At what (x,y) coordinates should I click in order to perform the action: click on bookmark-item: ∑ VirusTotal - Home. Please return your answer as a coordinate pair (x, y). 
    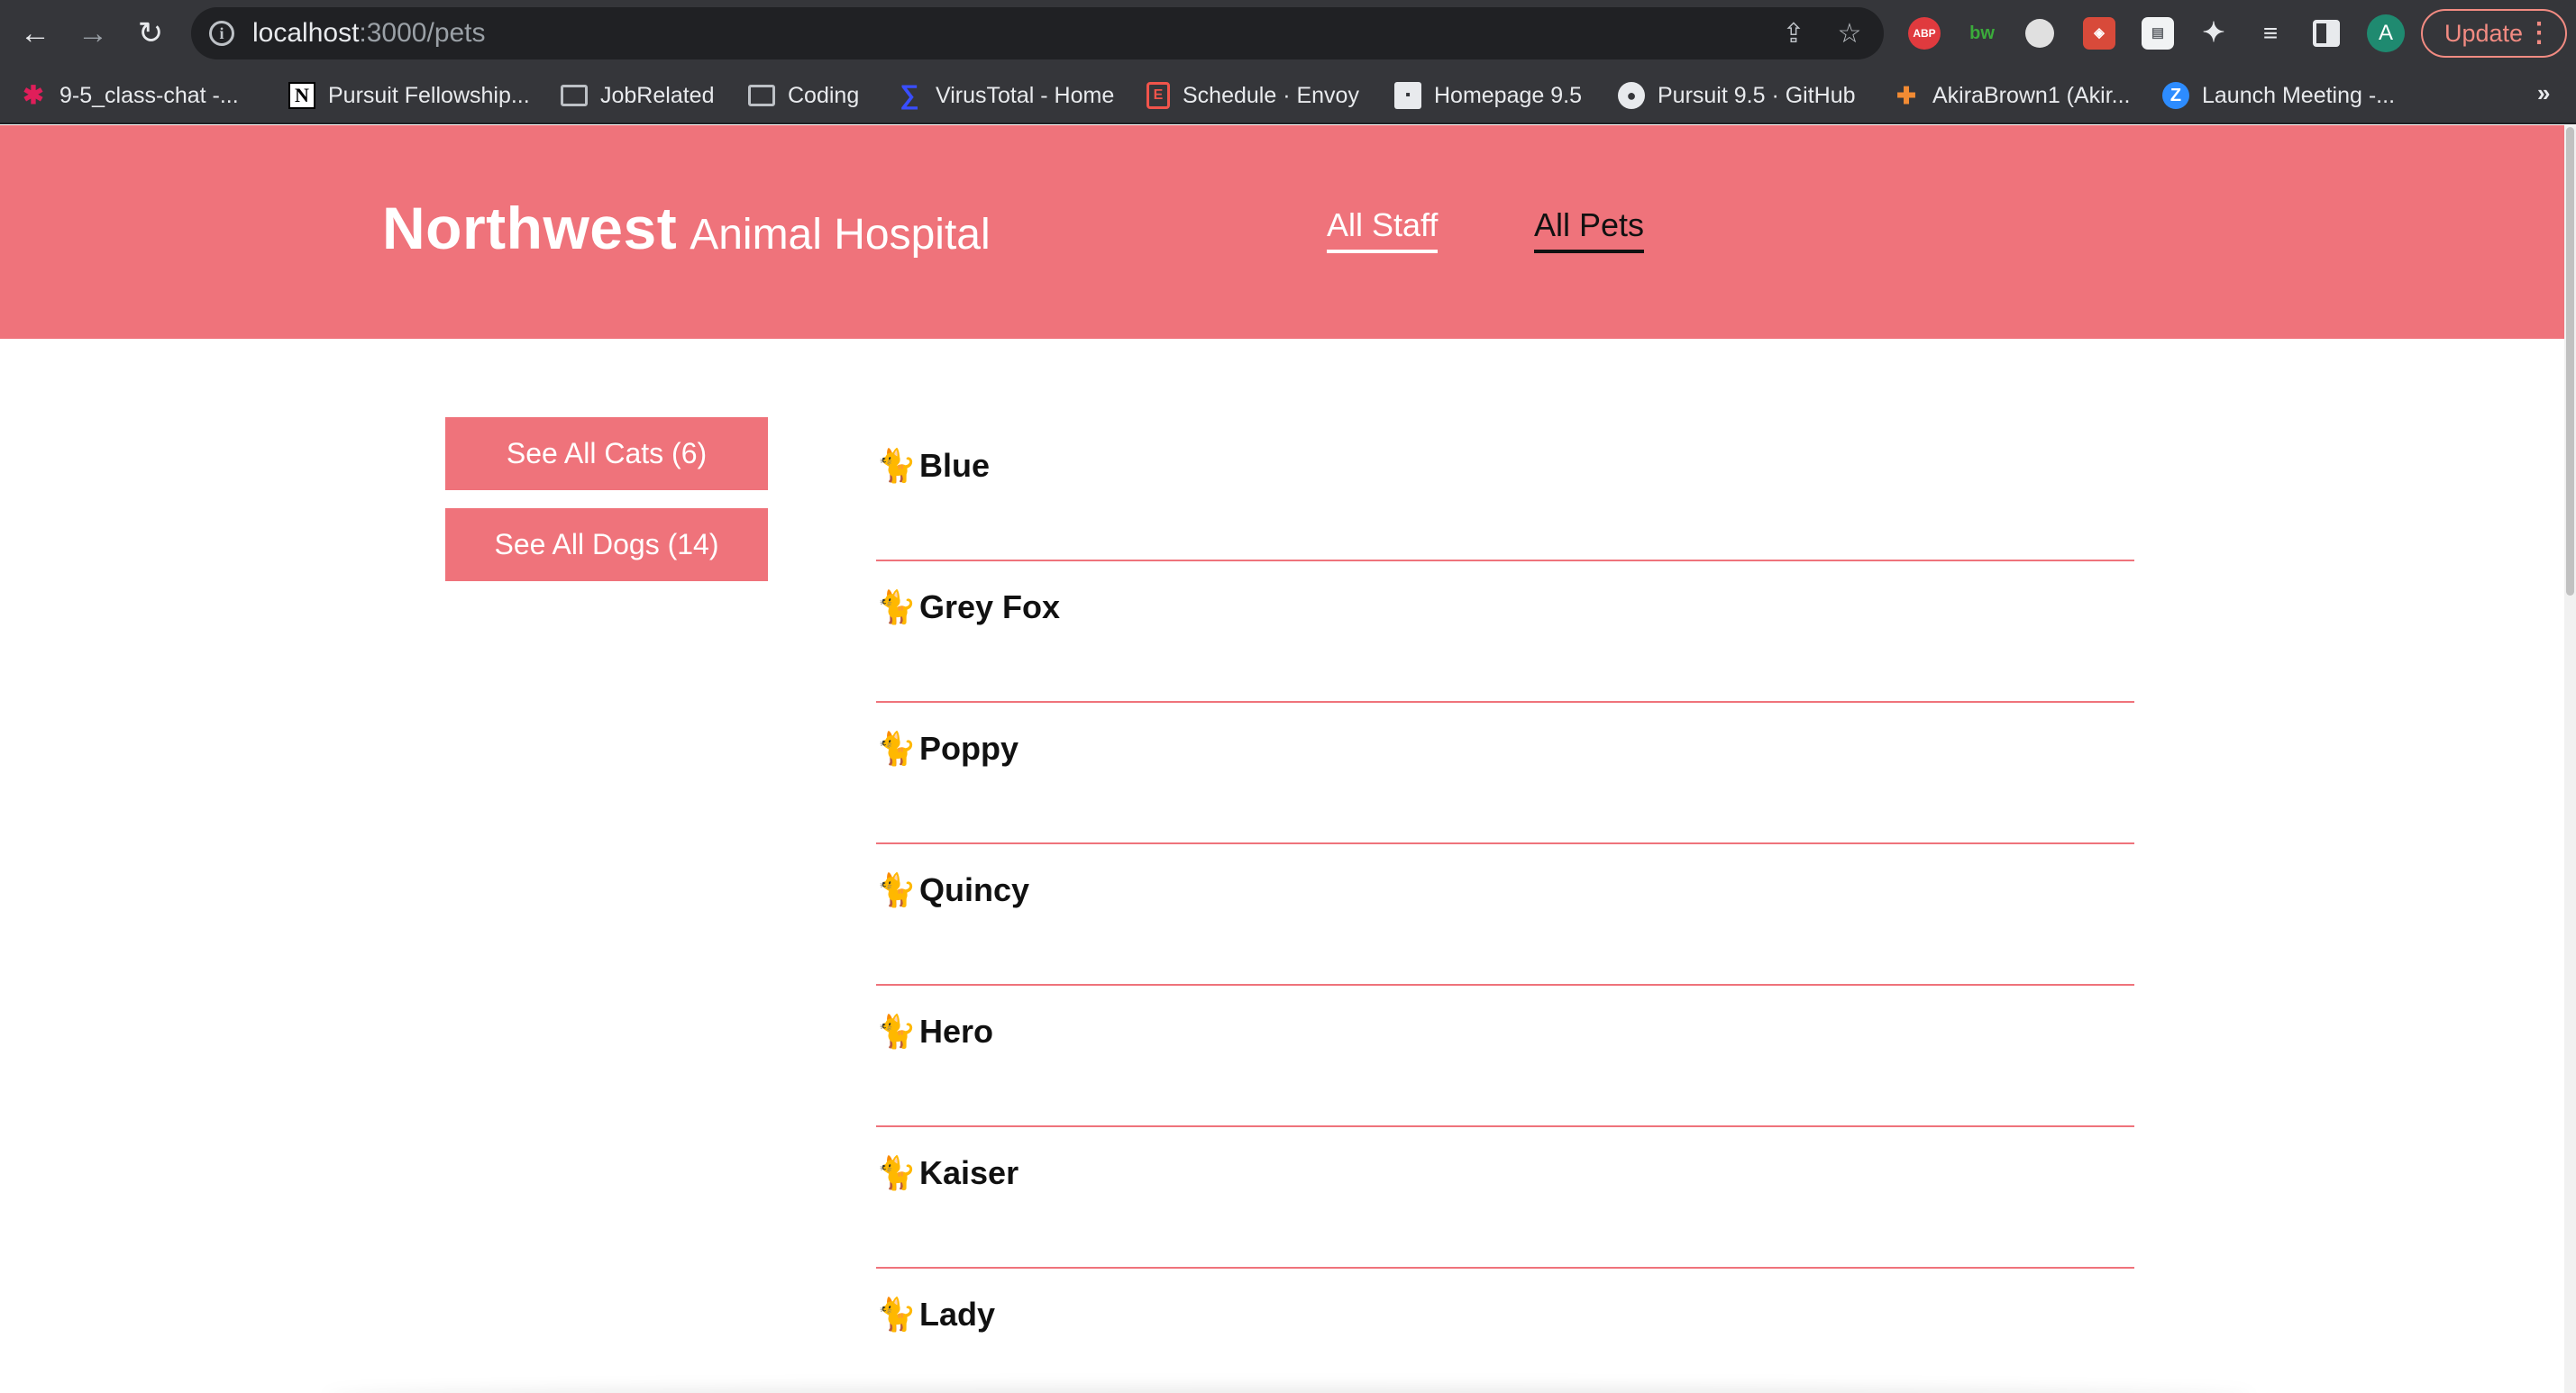
    Looking at the image, I should click on (1005, 96).